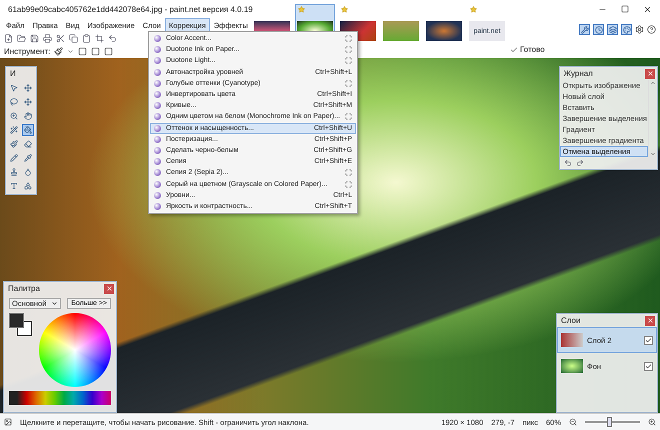  I want to click on window-title: 61ab99e09cabc405762e1dd442078e64.jpg - paint.net версия 4.0.19, so click(130, 9).